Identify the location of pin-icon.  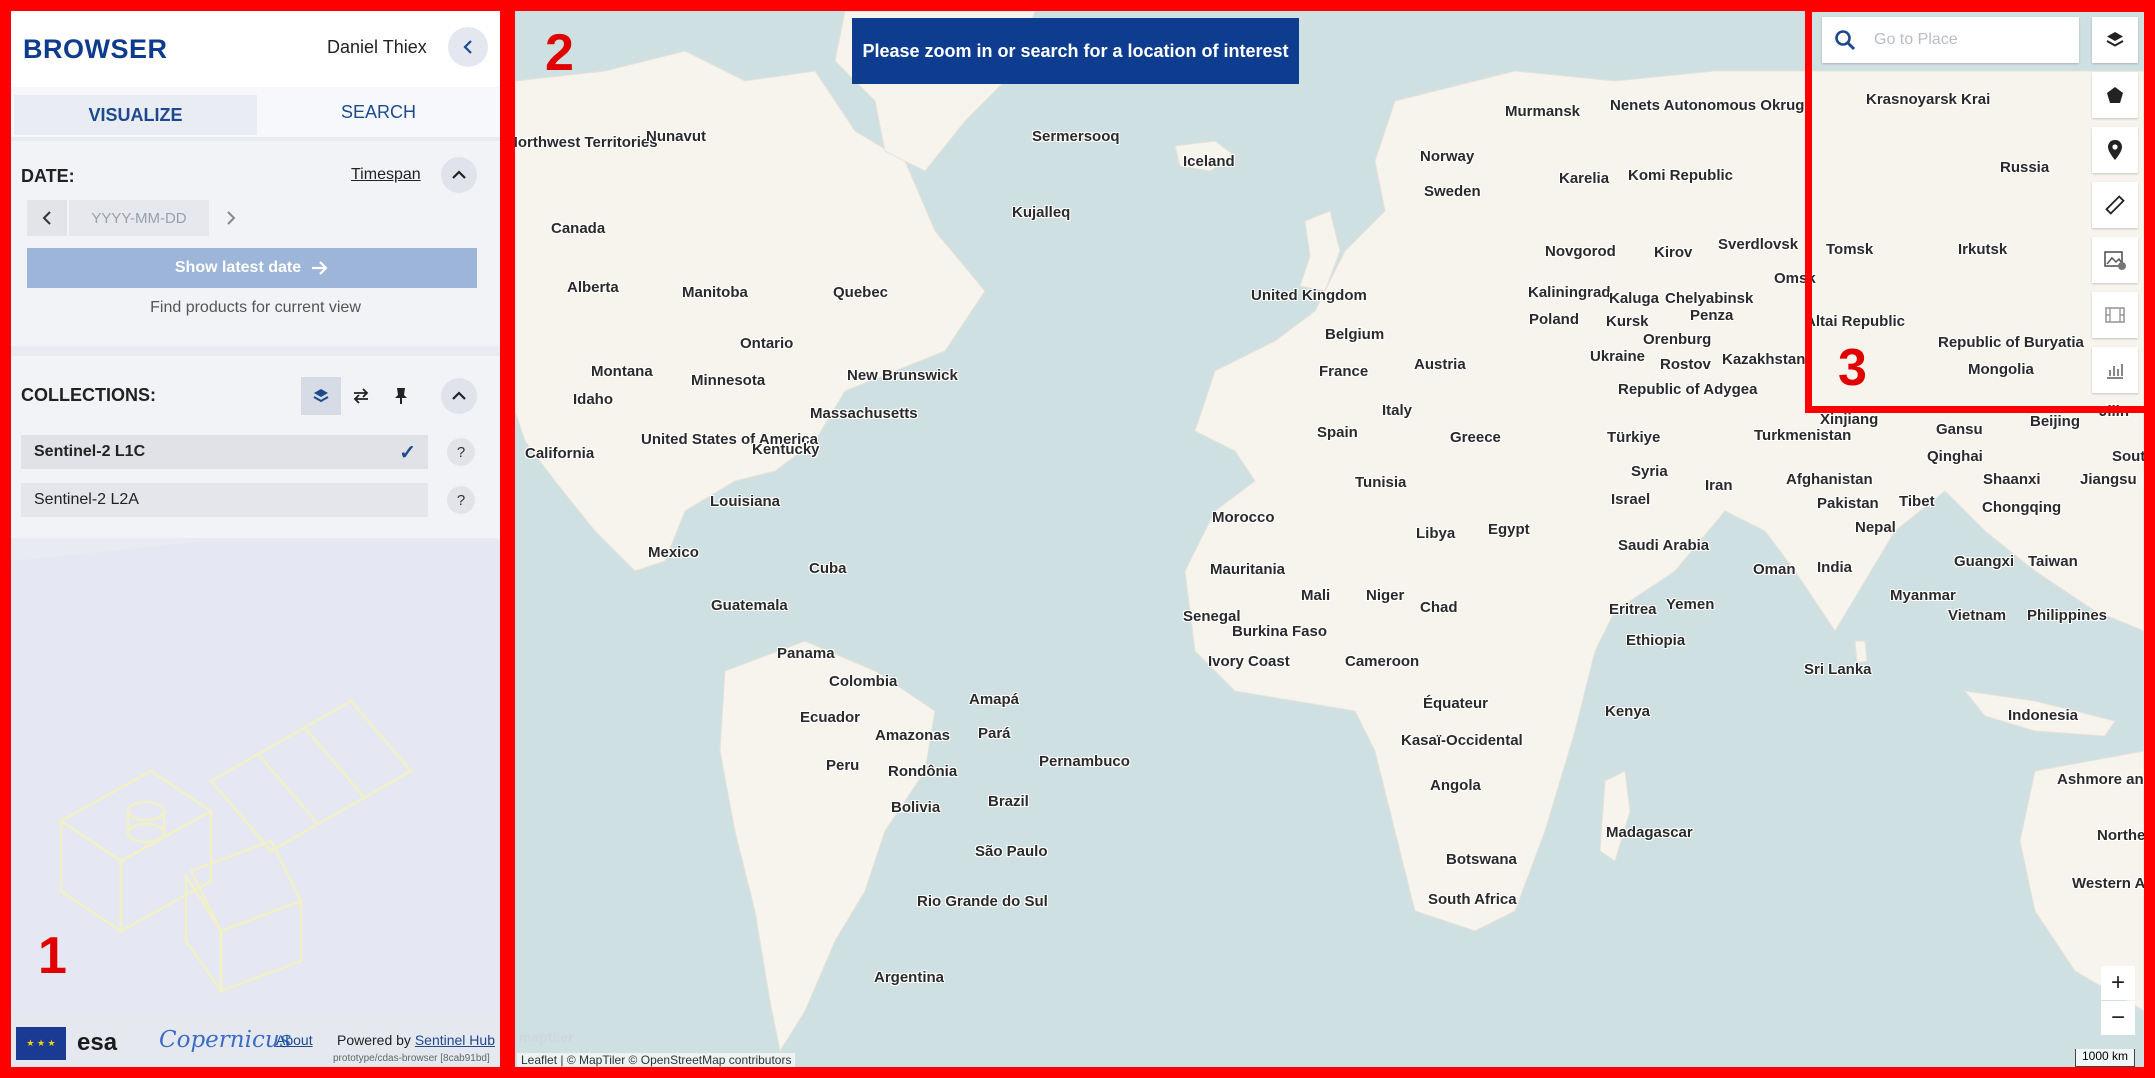
(2115, 150).